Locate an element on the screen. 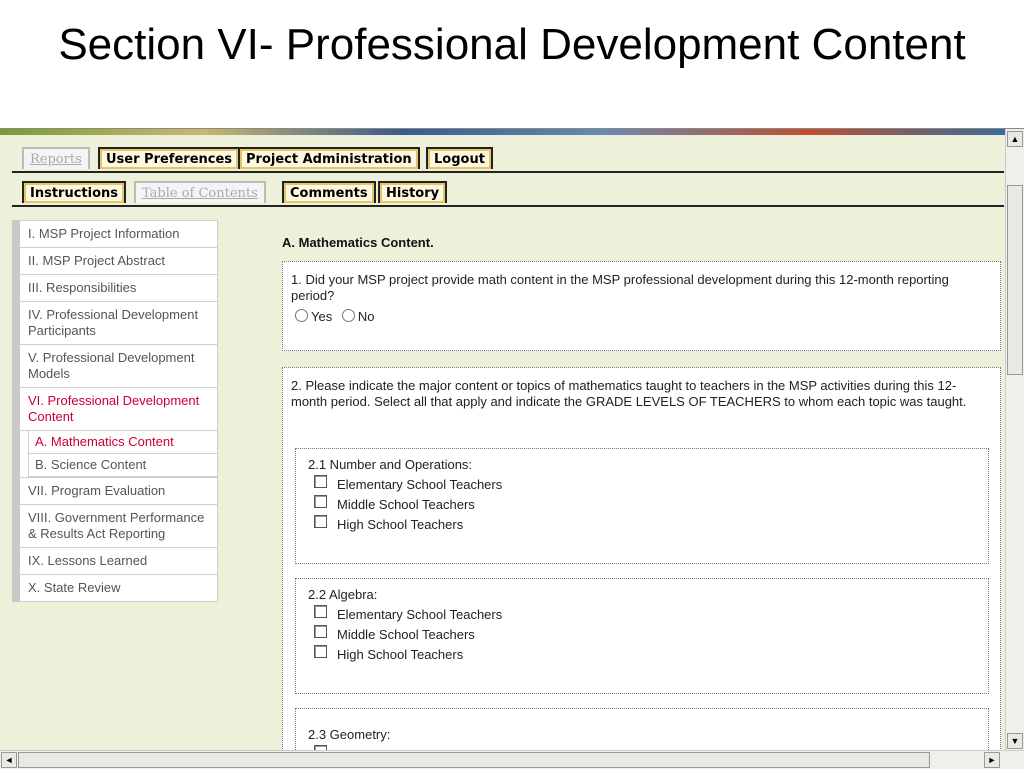  horizontal-scrollbar: ◄ ► is located at coordinates (512, 759).